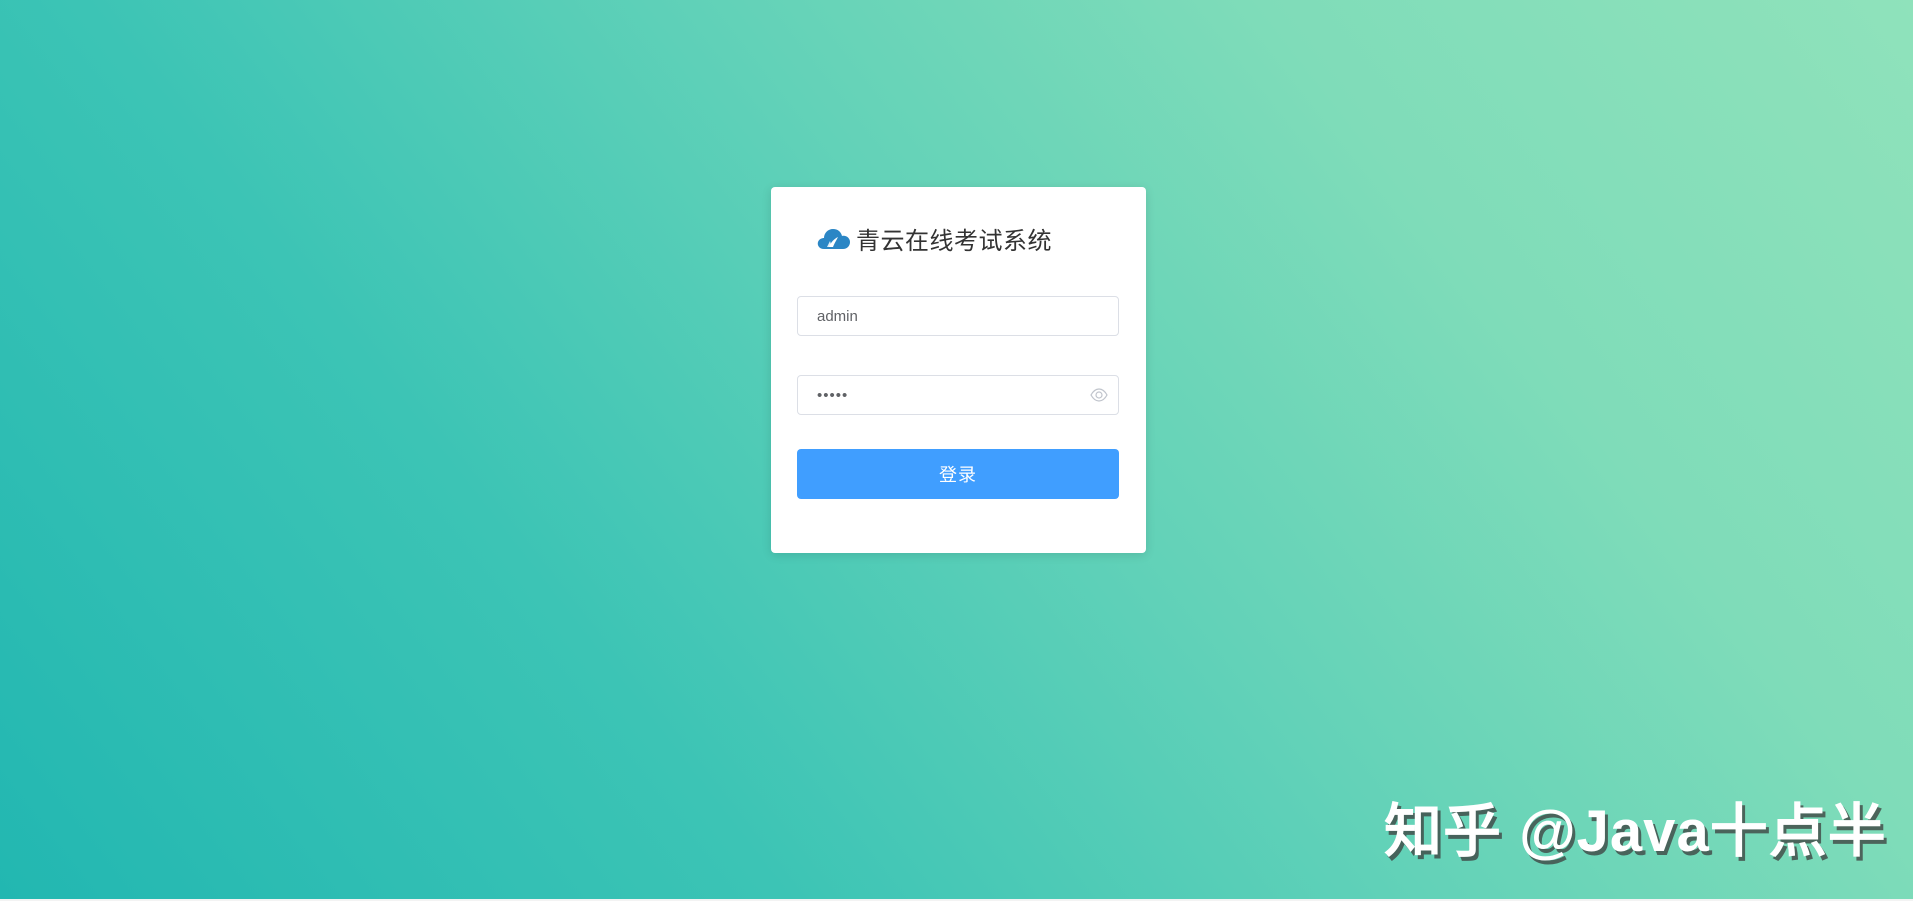  What do you see at coordinates (954, 241) in the screenshot?
I see `app-title: 青云在线考试系统` at bounding box center [954, 241].